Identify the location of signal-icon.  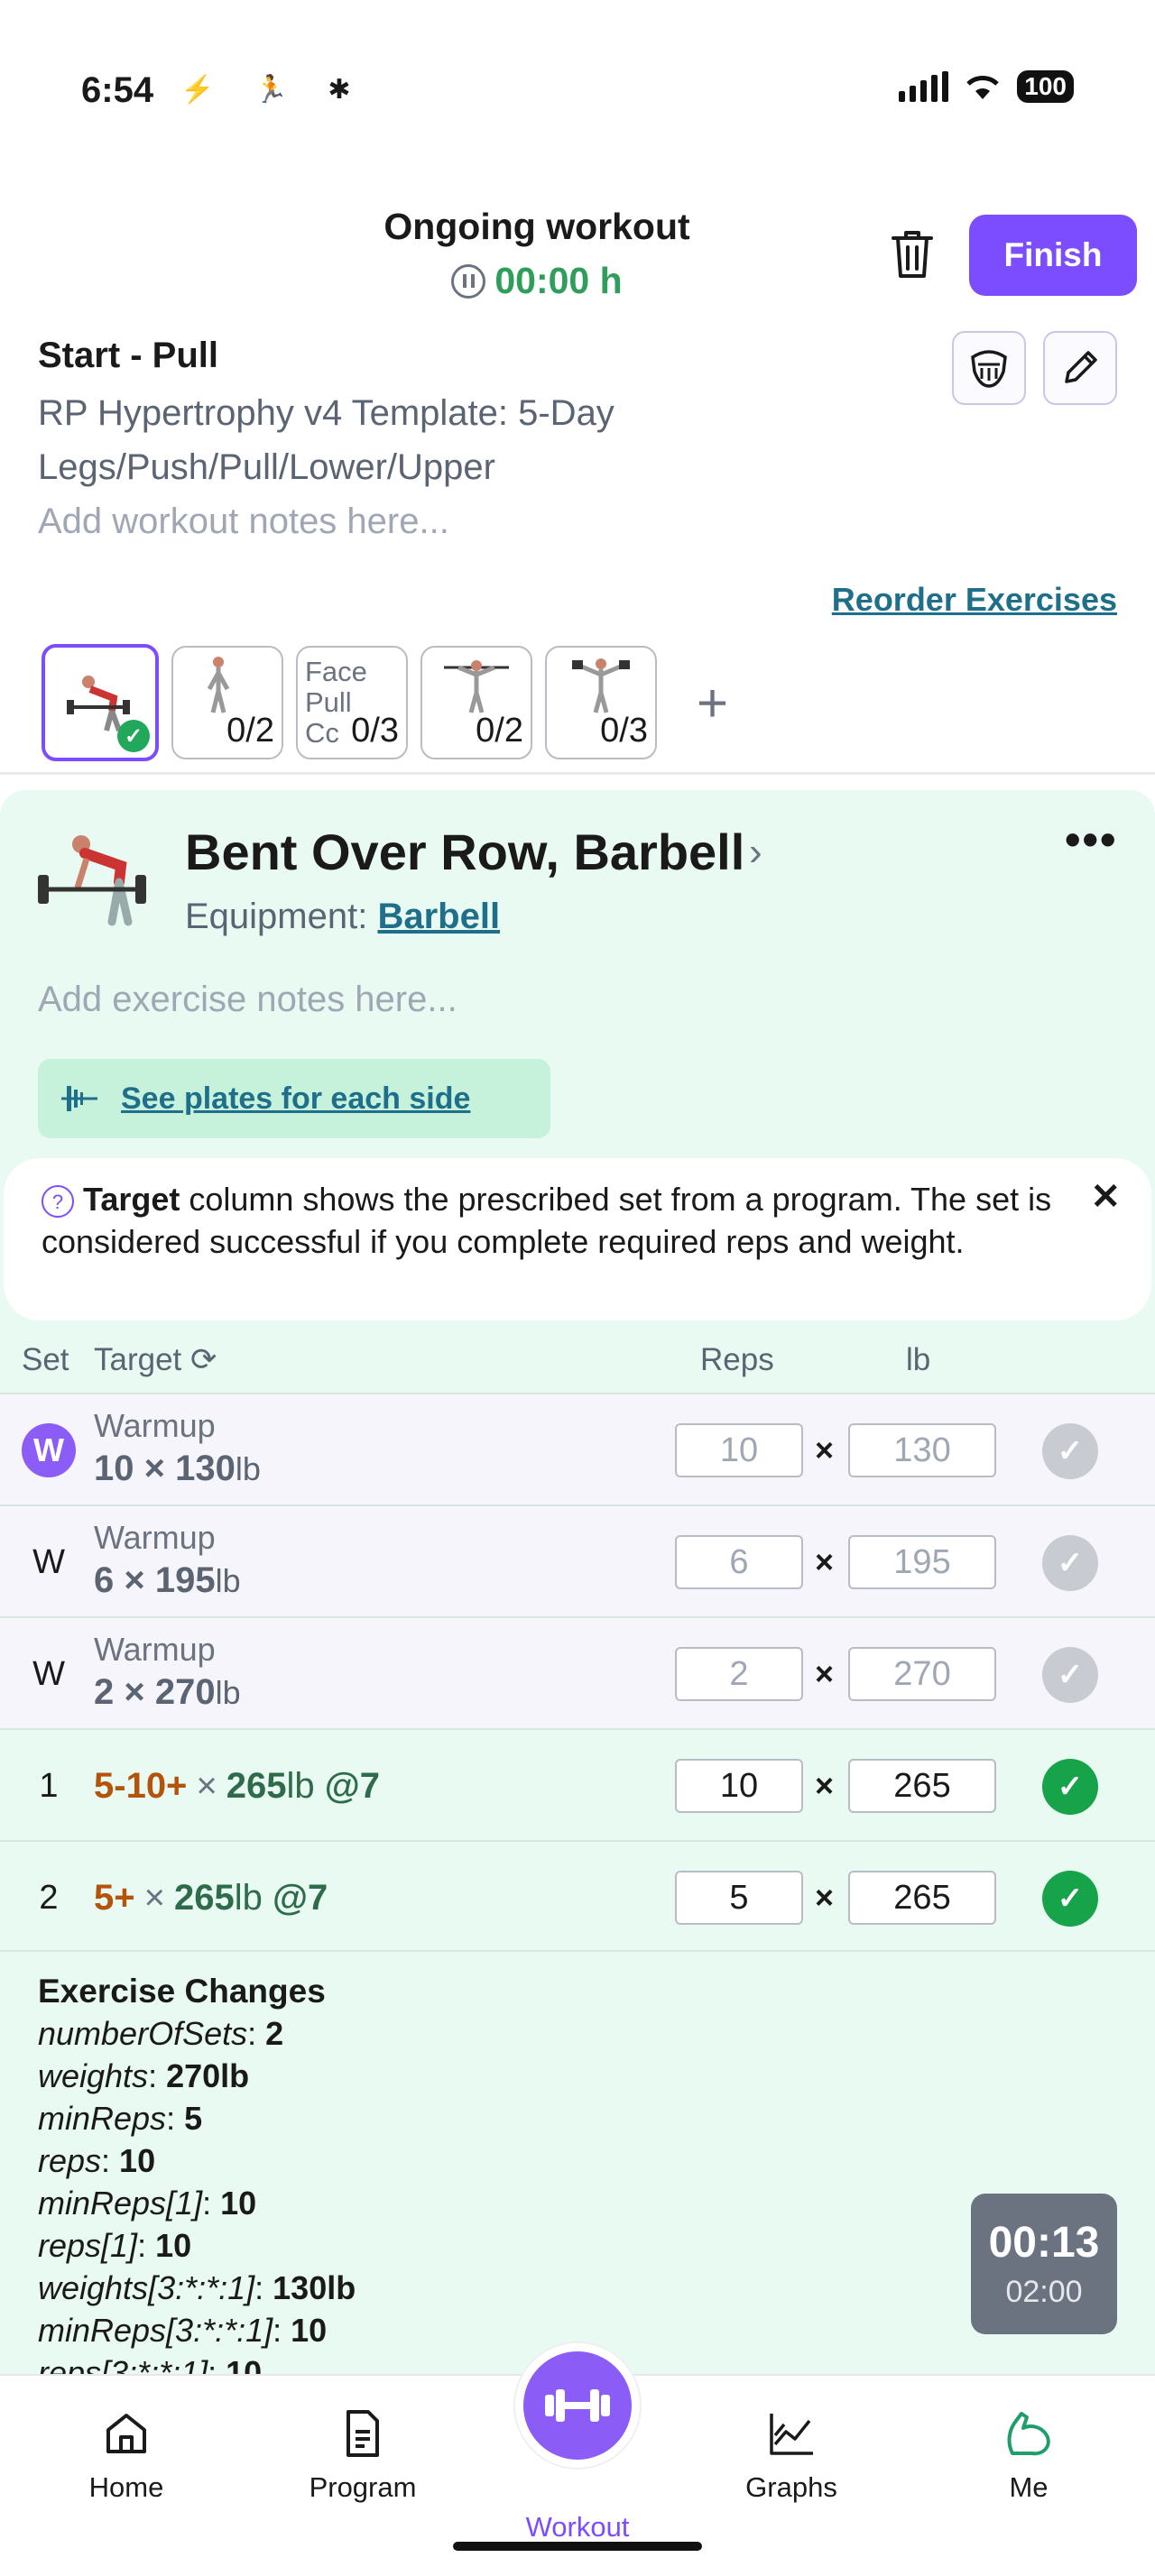
(924, 86).